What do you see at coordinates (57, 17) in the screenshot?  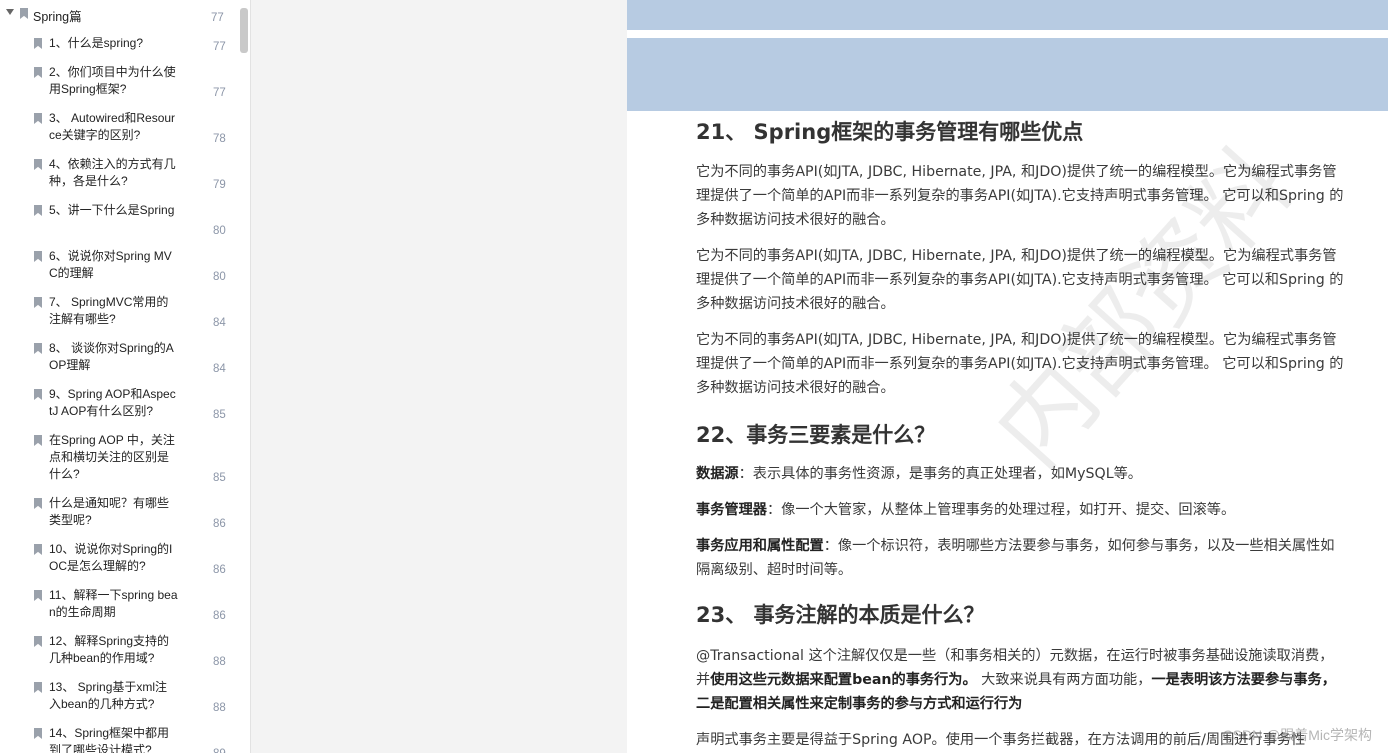 I see `bookmark-root-label: Spring篇` at bounding box center [57, 17].